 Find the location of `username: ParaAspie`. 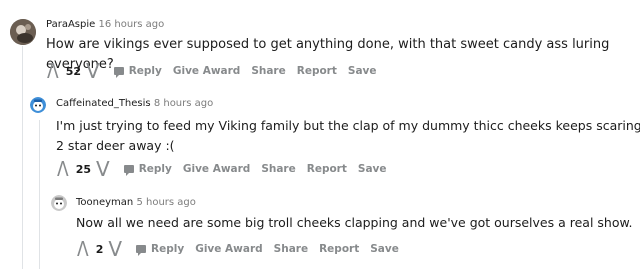

username: ParaAspie is located at coordinates (70, 24).